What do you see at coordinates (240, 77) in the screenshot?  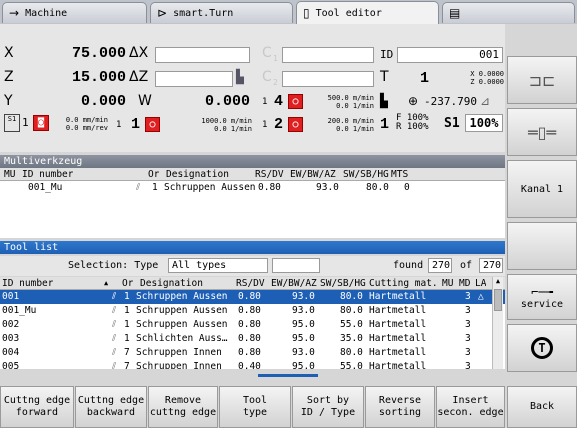 I see `tool-holder-icon: ▙` at bounding box center [240, 77].